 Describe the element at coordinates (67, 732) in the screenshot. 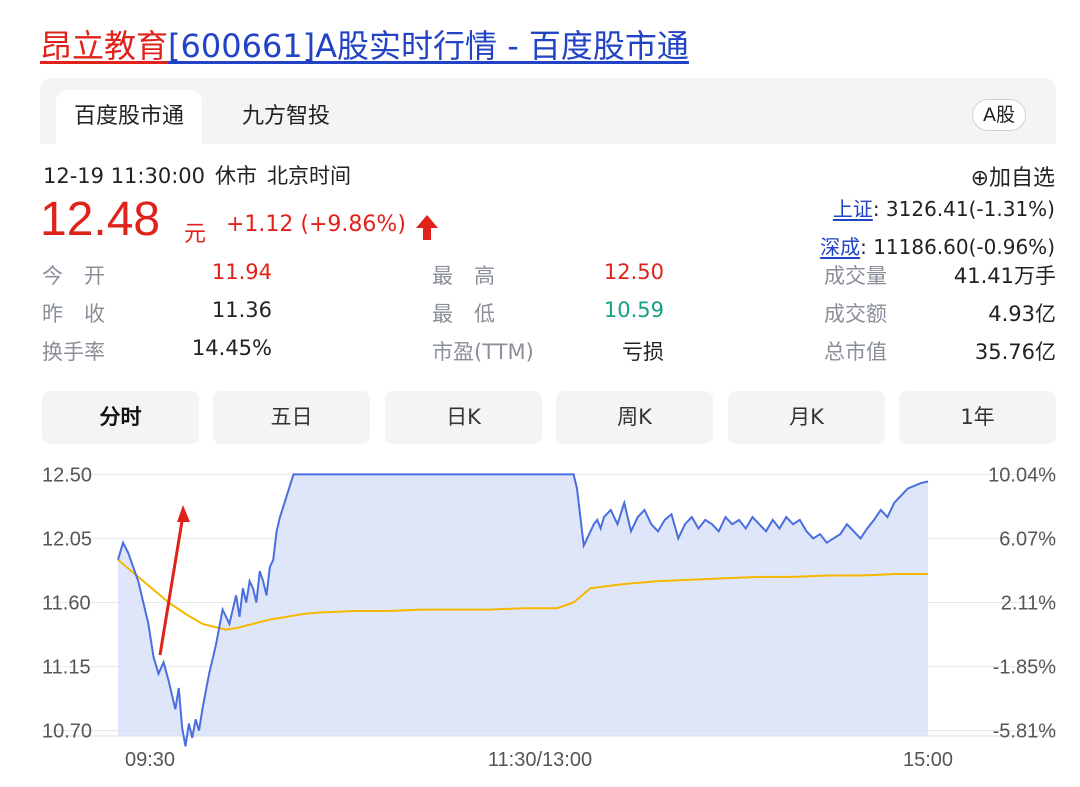

I see `y-tick-label-left: 10.70` at that location.